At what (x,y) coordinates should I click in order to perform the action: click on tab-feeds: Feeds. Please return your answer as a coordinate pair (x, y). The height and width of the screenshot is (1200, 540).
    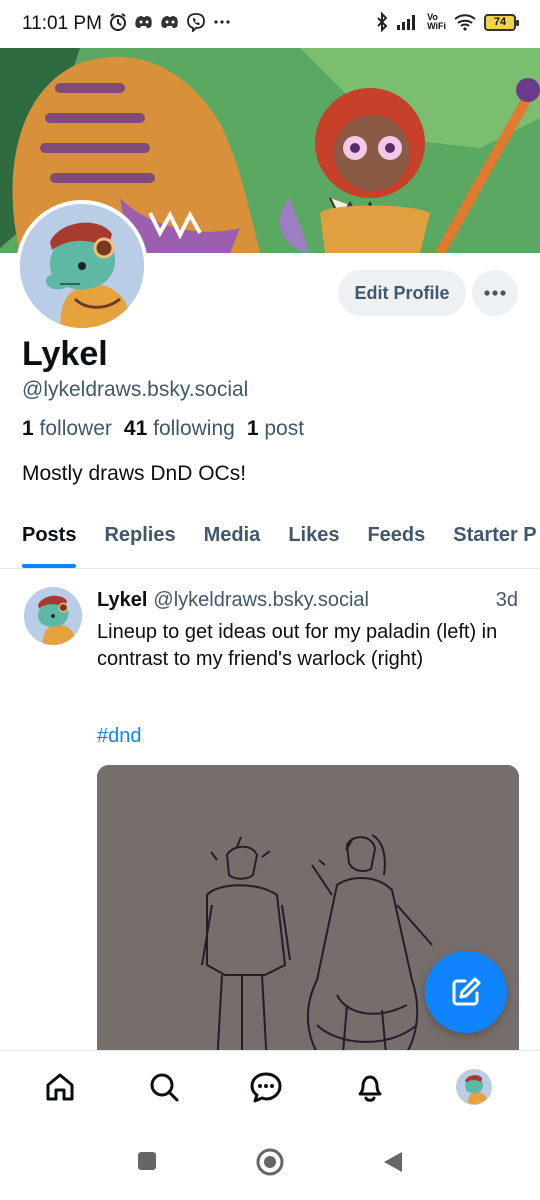
    Looking at the image, I should click on (396, 539).